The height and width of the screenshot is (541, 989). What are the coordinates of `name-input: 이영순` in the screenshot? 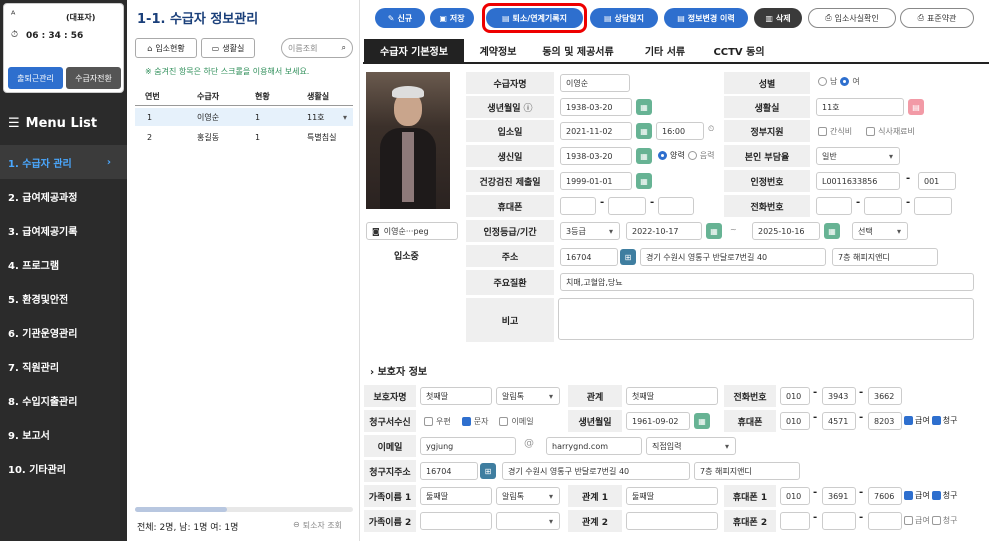 It's located at (595, 83).